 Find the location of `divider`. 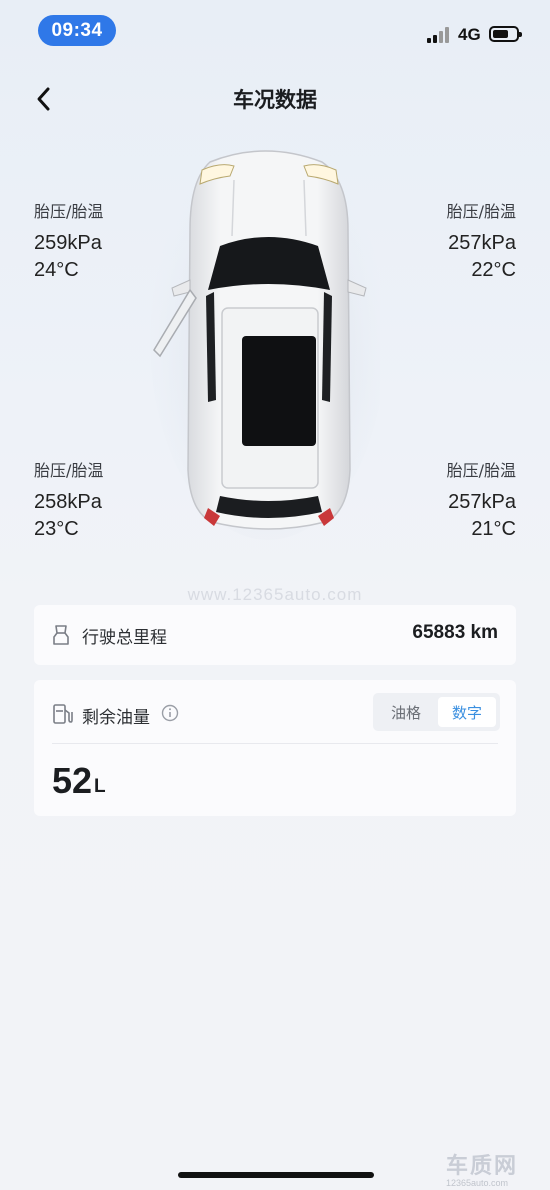

divider is located at coordinates (275, 743).